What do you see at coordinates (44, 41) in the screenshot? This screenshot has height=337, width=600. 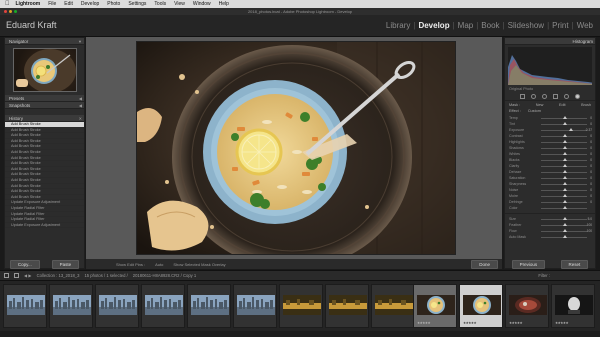 I see `navigator-header: Navigator ▼` at bounding box center [44, 41].